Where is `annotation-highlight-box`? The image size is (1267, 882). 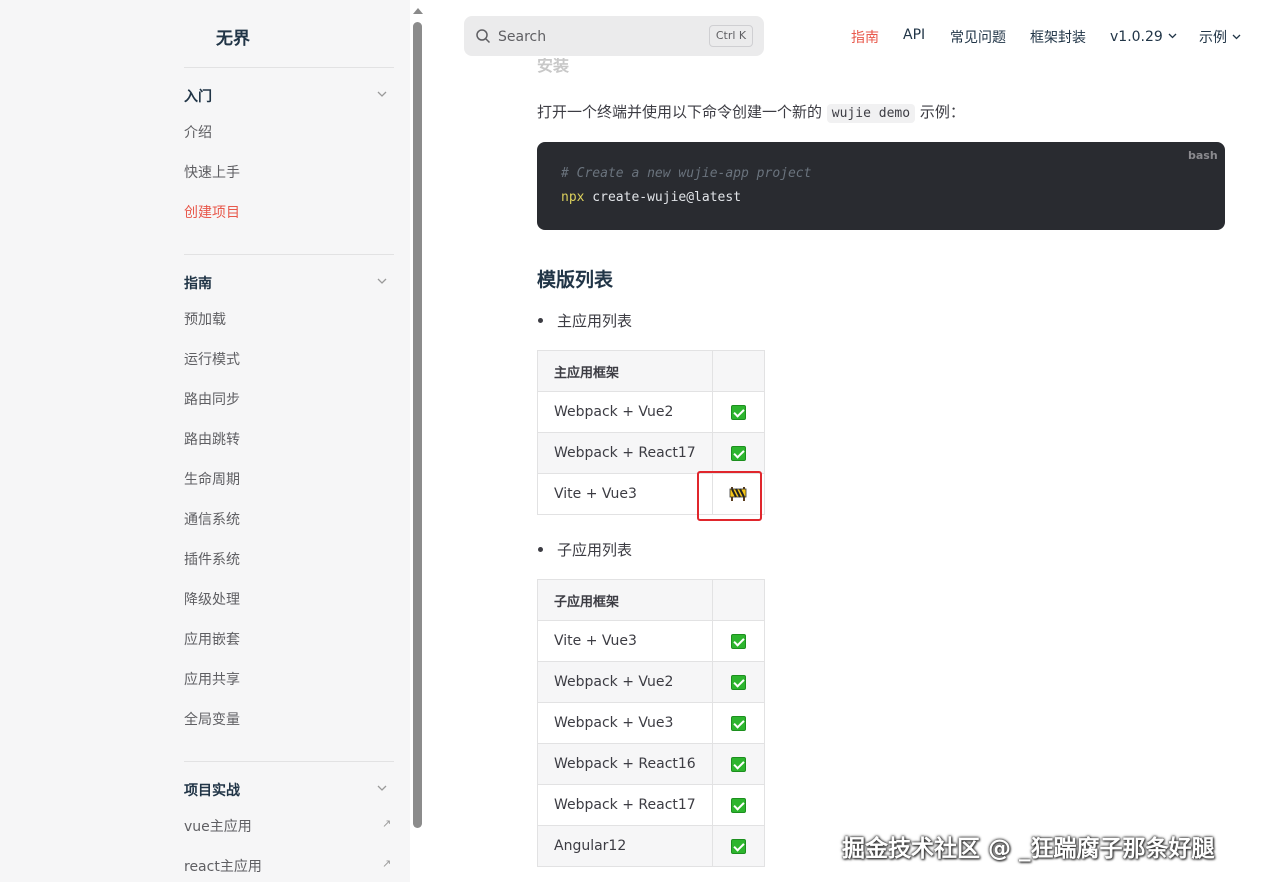 annotation-highlight-box is located at coordinates (729, 496).